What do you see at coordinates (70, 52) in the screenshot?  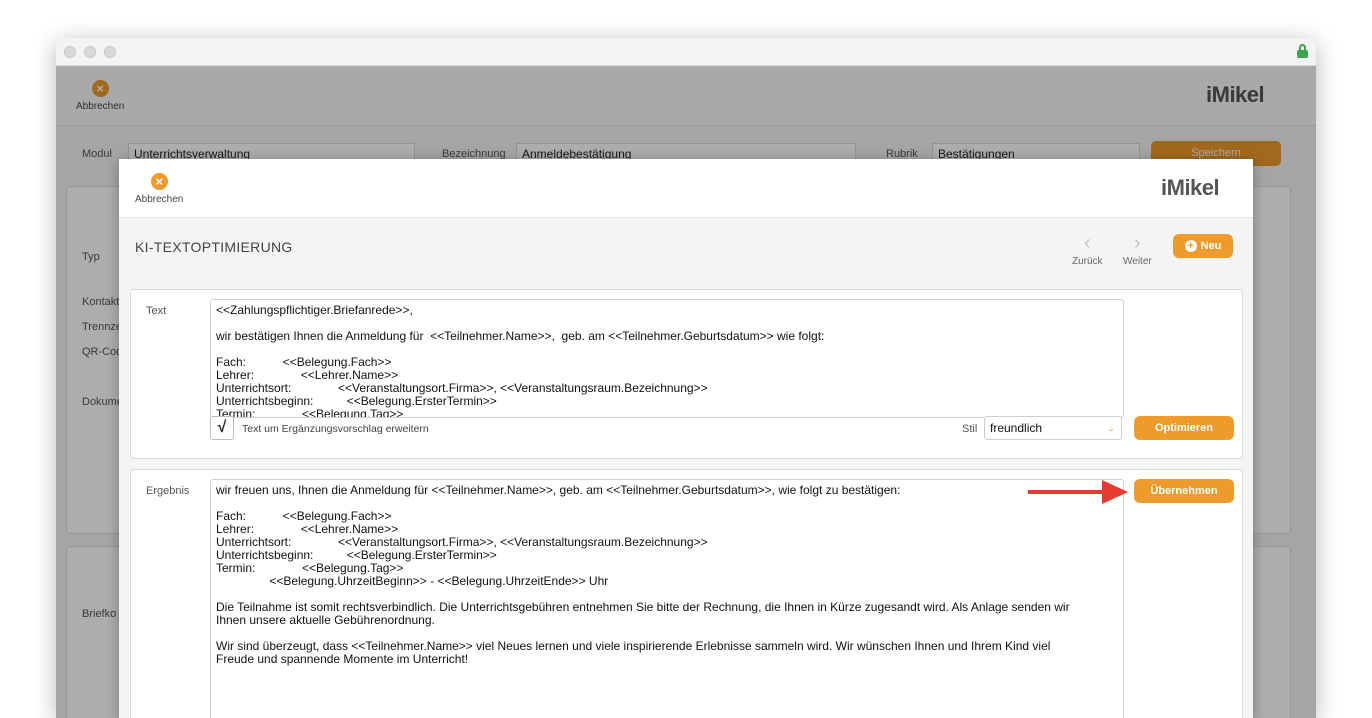 I see `close-window-button` at bounding box center [70, 52].